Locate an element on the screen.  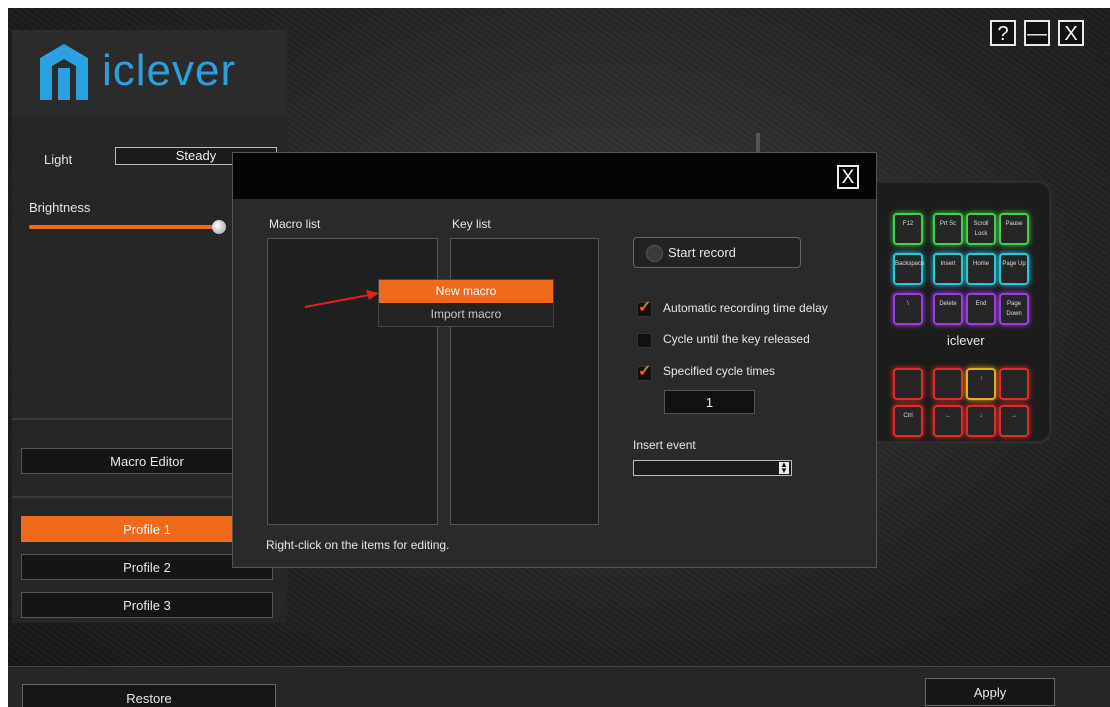
keyboard-key: ↑ is located at coordinates (981, 384).